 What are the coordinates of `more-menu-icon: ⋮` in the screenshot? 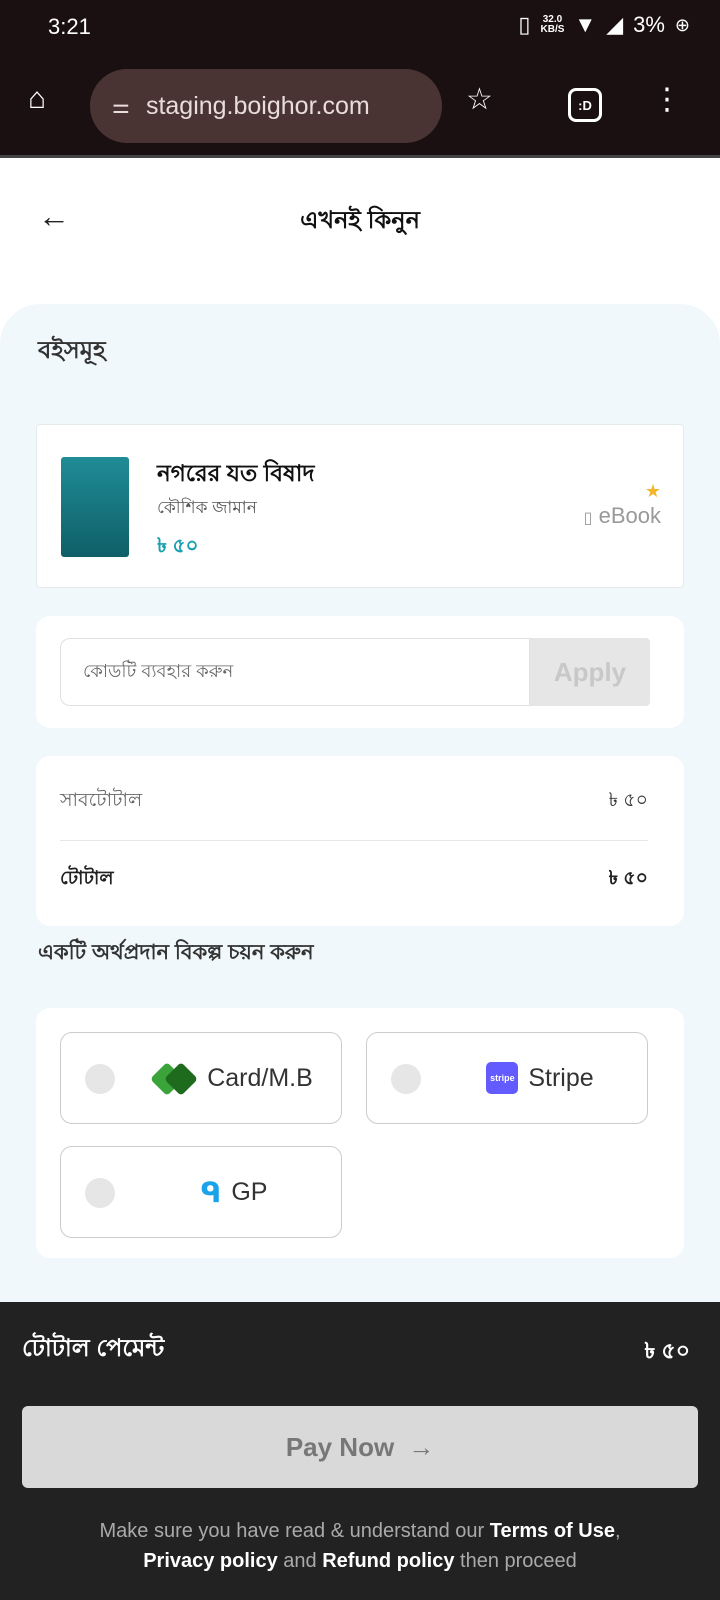 It's located at (667, 99).